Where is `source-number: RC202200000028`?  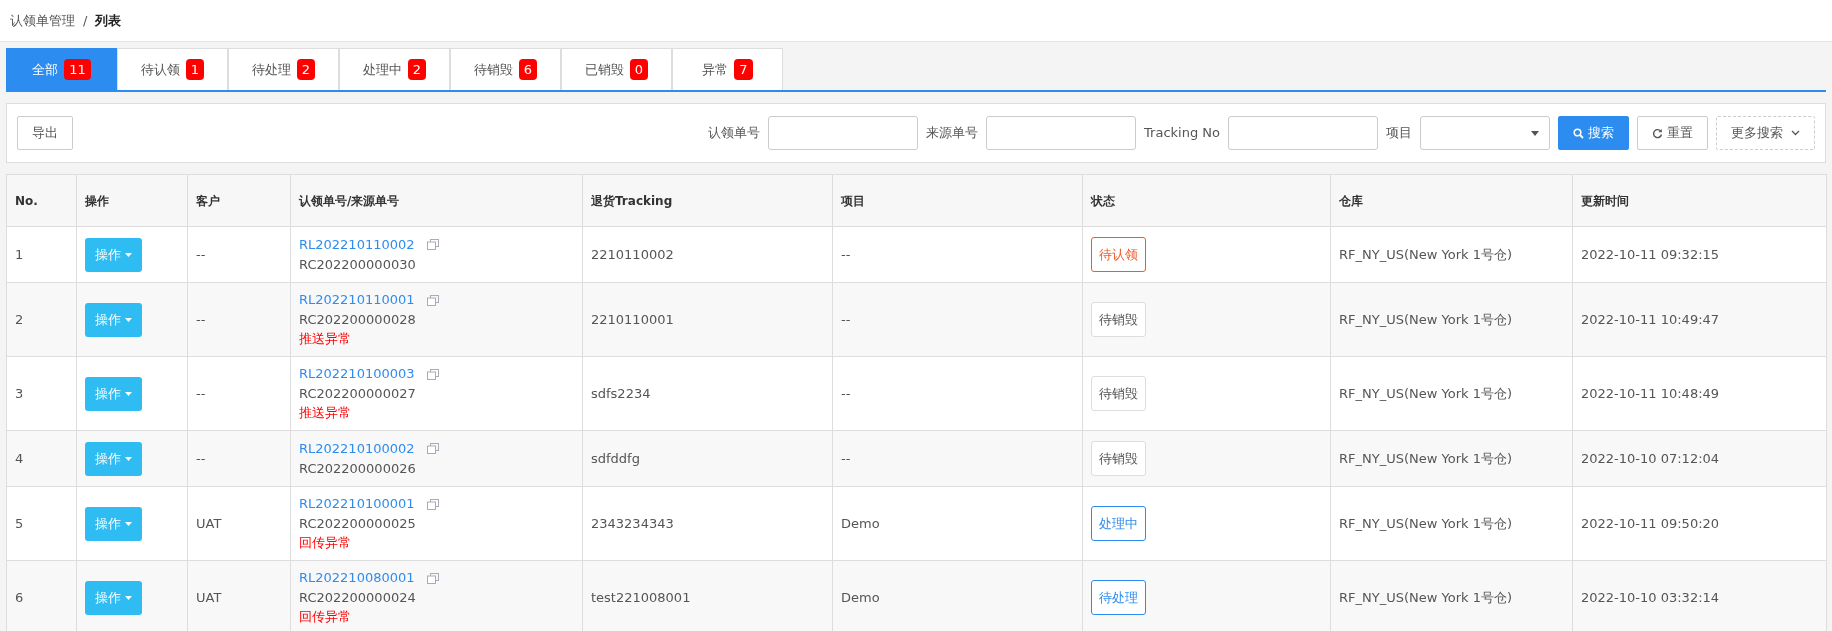
source-number: RC202200000028 is located at coordinates (358, 319).